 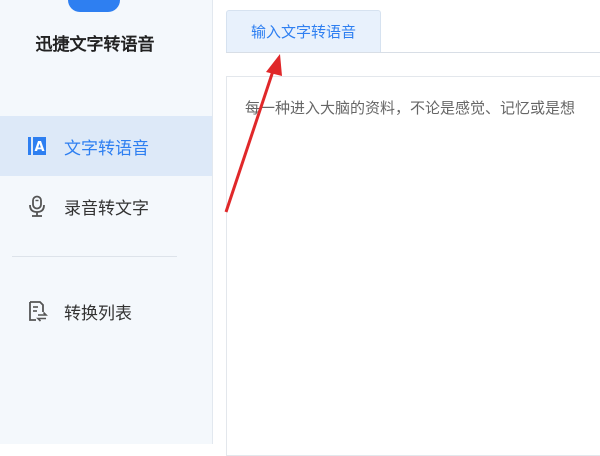 I want to click on svg-text: A, so click(x=39, y=147).